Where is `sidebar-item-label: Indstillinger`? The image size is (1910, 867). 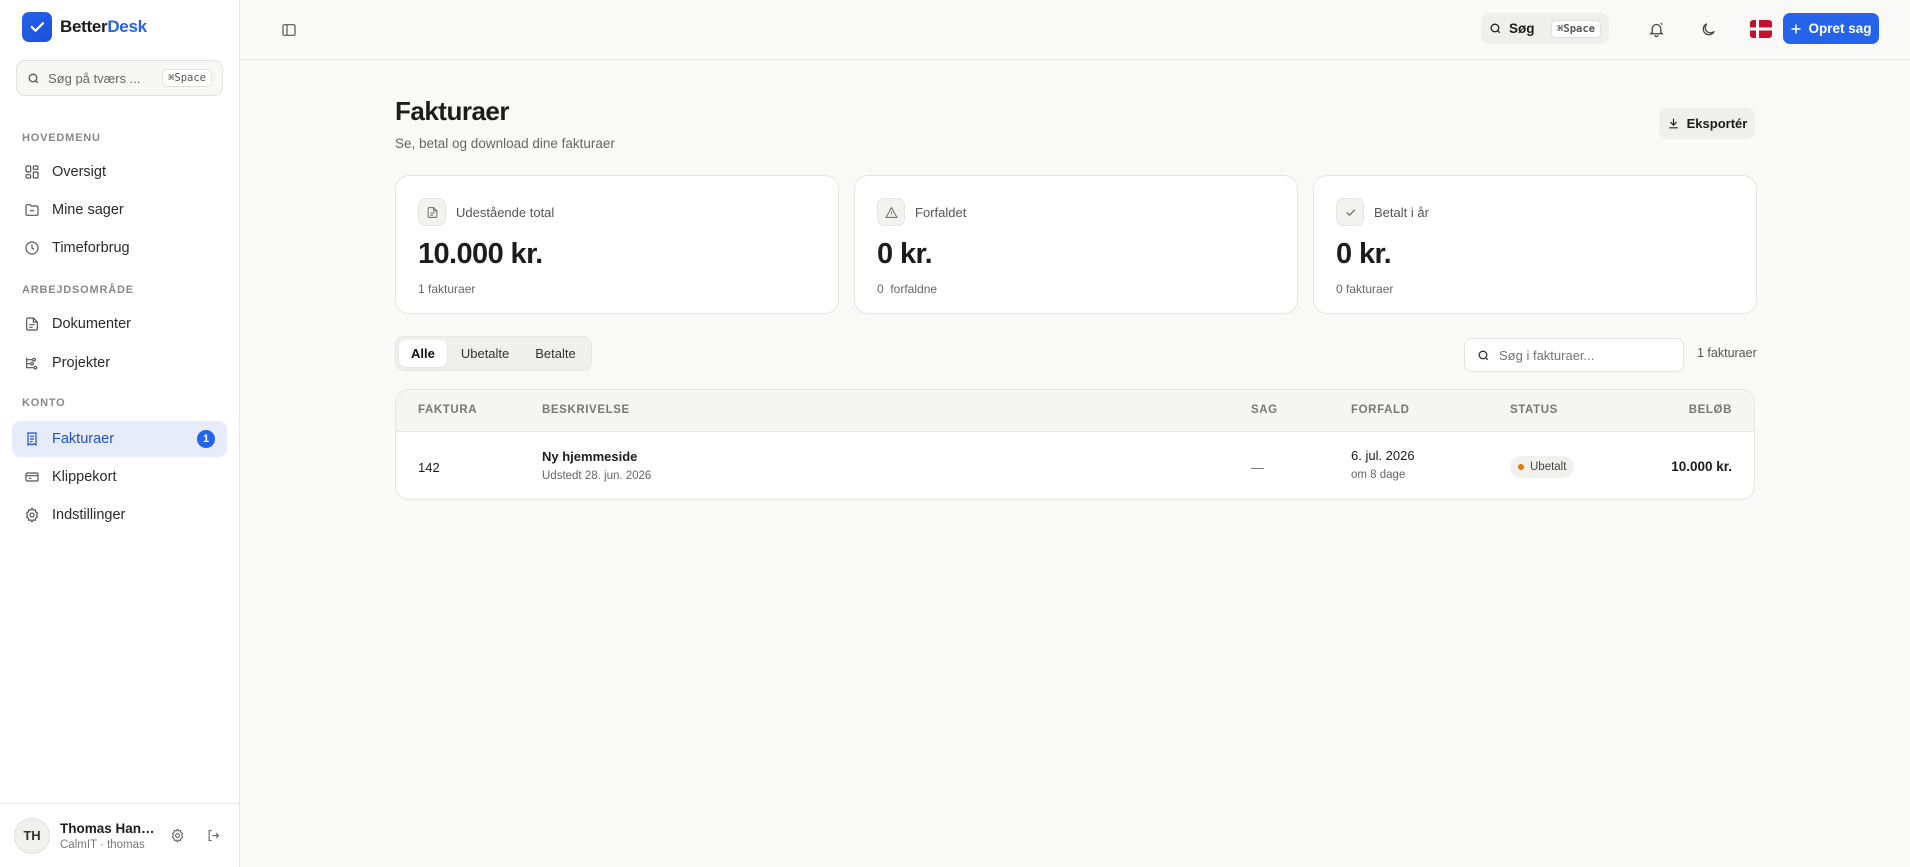
sidebar-item-label: Indstillinger is located at coordinates (89, 515).